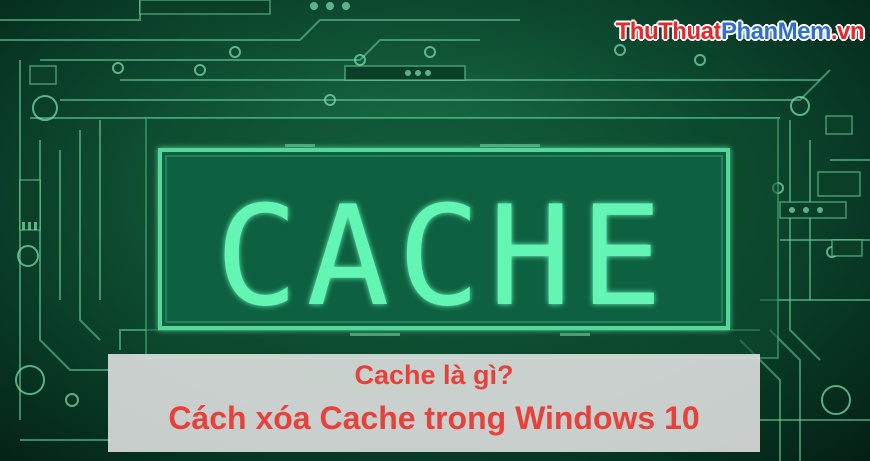 The width and height of the screenshot is (870, 461). What do you see at coordinates (668, 31) in the screenshot?
I see `watermark-part1: ThuThuat` at bounding box center [668, 31].